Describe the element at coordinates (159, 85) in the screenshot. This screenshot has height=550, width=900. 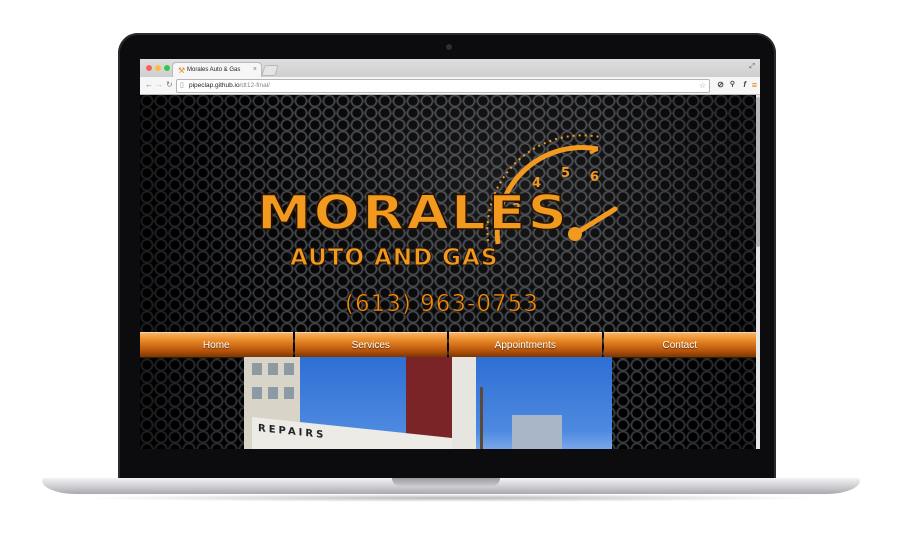
I see `forward-icon: →` at that location.